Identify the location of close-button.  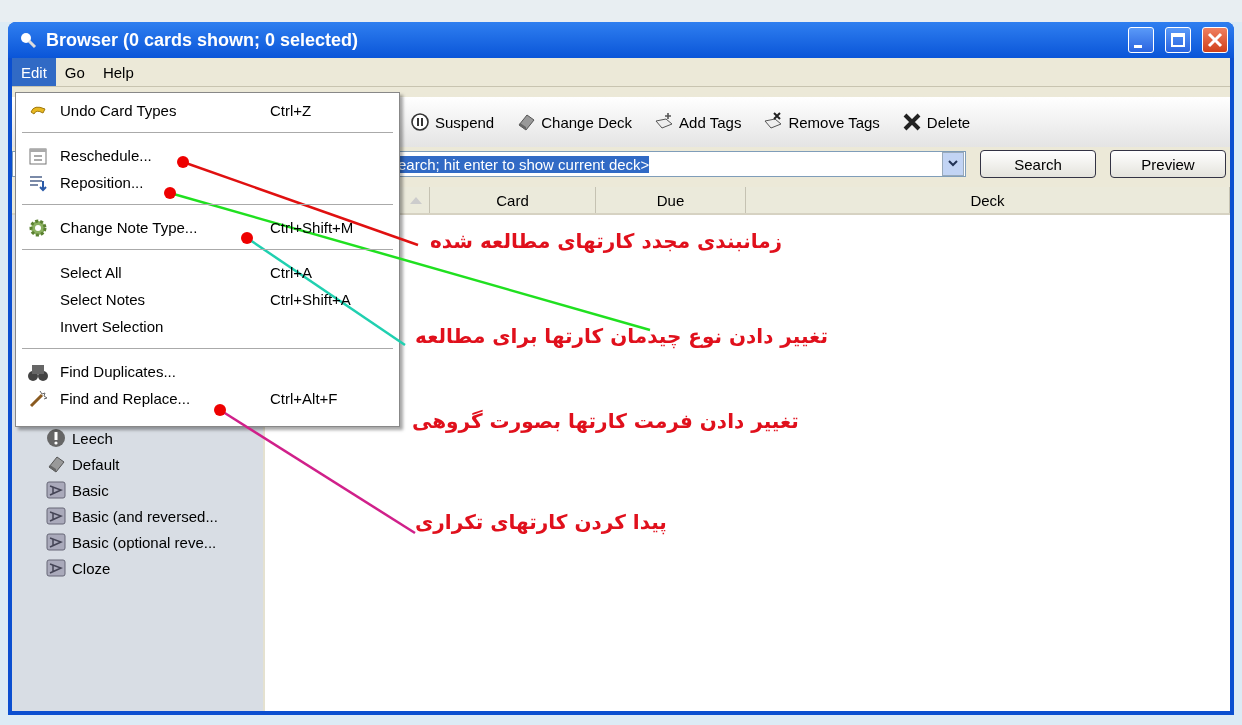
(1215, 40).